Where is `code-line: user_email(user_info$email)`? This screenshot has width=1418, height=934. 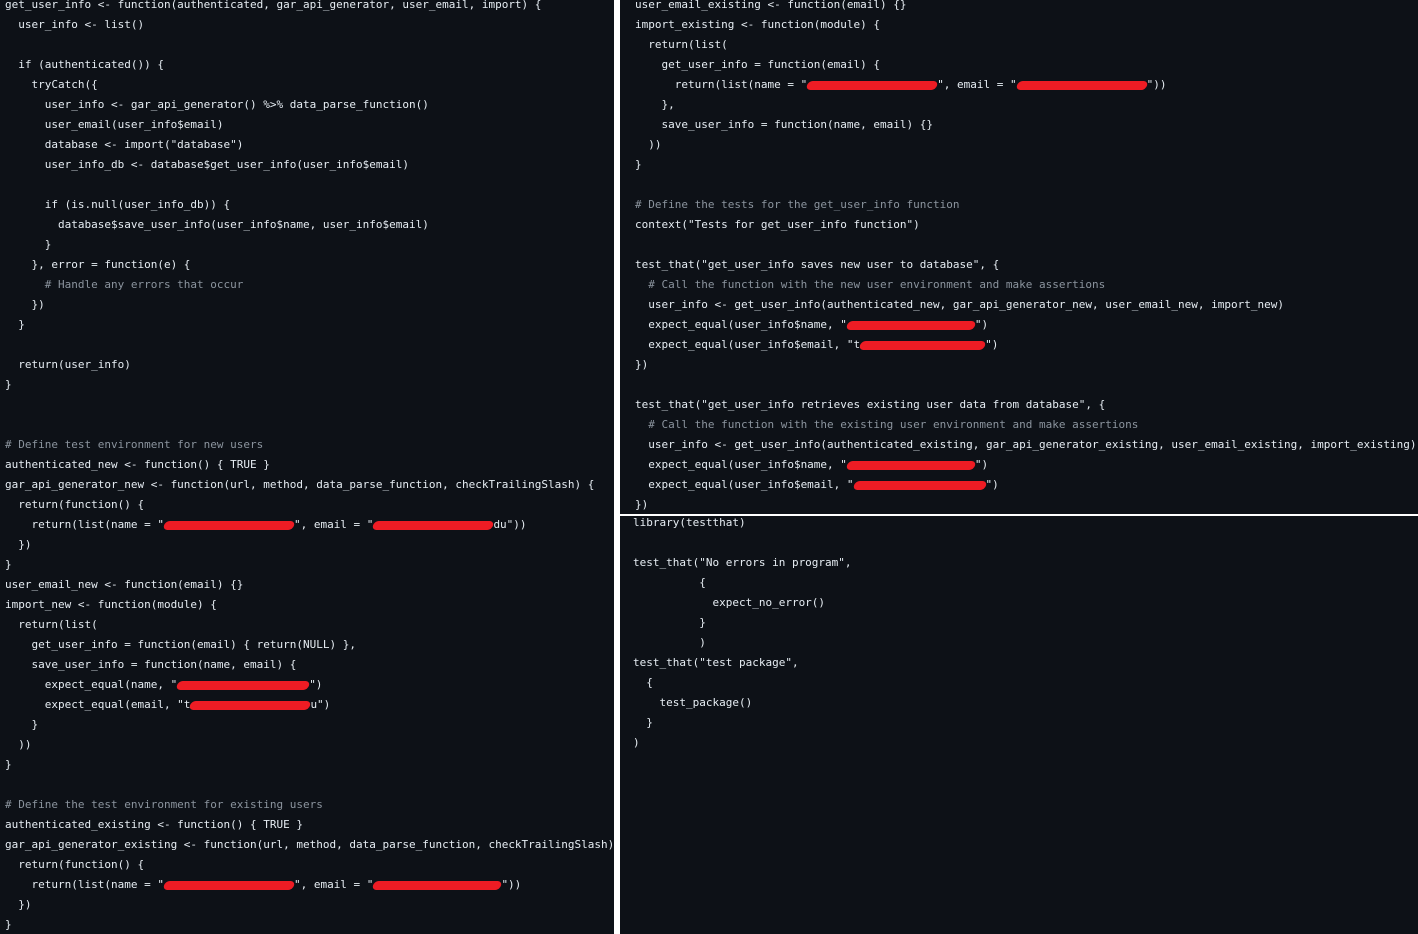
code-line: user_email(user_info$email) is located at coordinates (114, 124).